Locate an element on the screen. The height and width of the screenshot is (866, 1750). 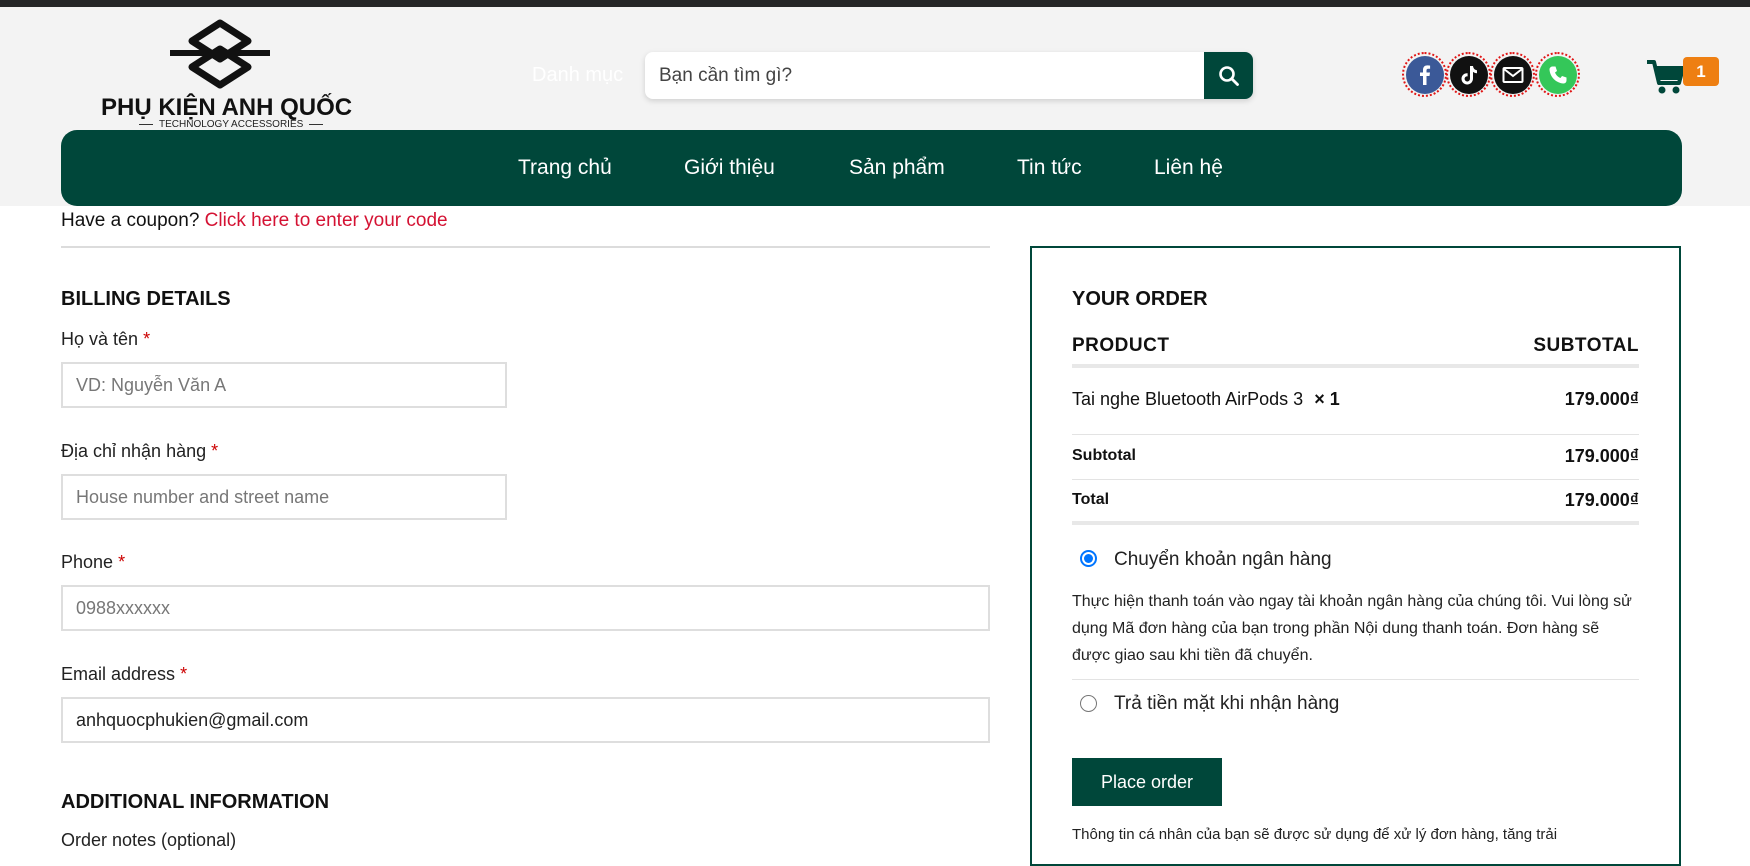
order-table-header: PRODUCT SUBTOTAL is located at coordinates (1355, 346).